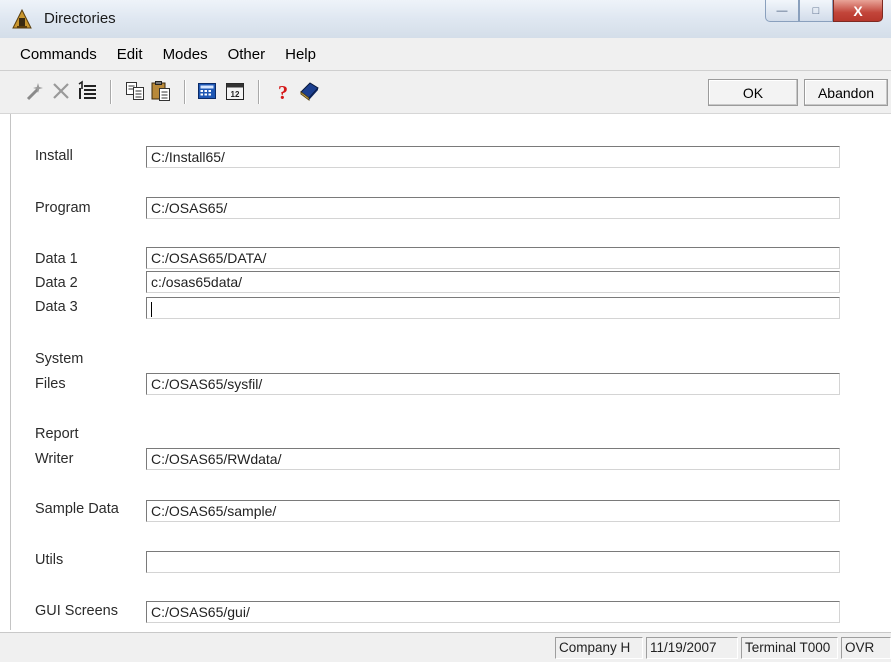  I want to click on help-icon: ?, so click(283, 91).